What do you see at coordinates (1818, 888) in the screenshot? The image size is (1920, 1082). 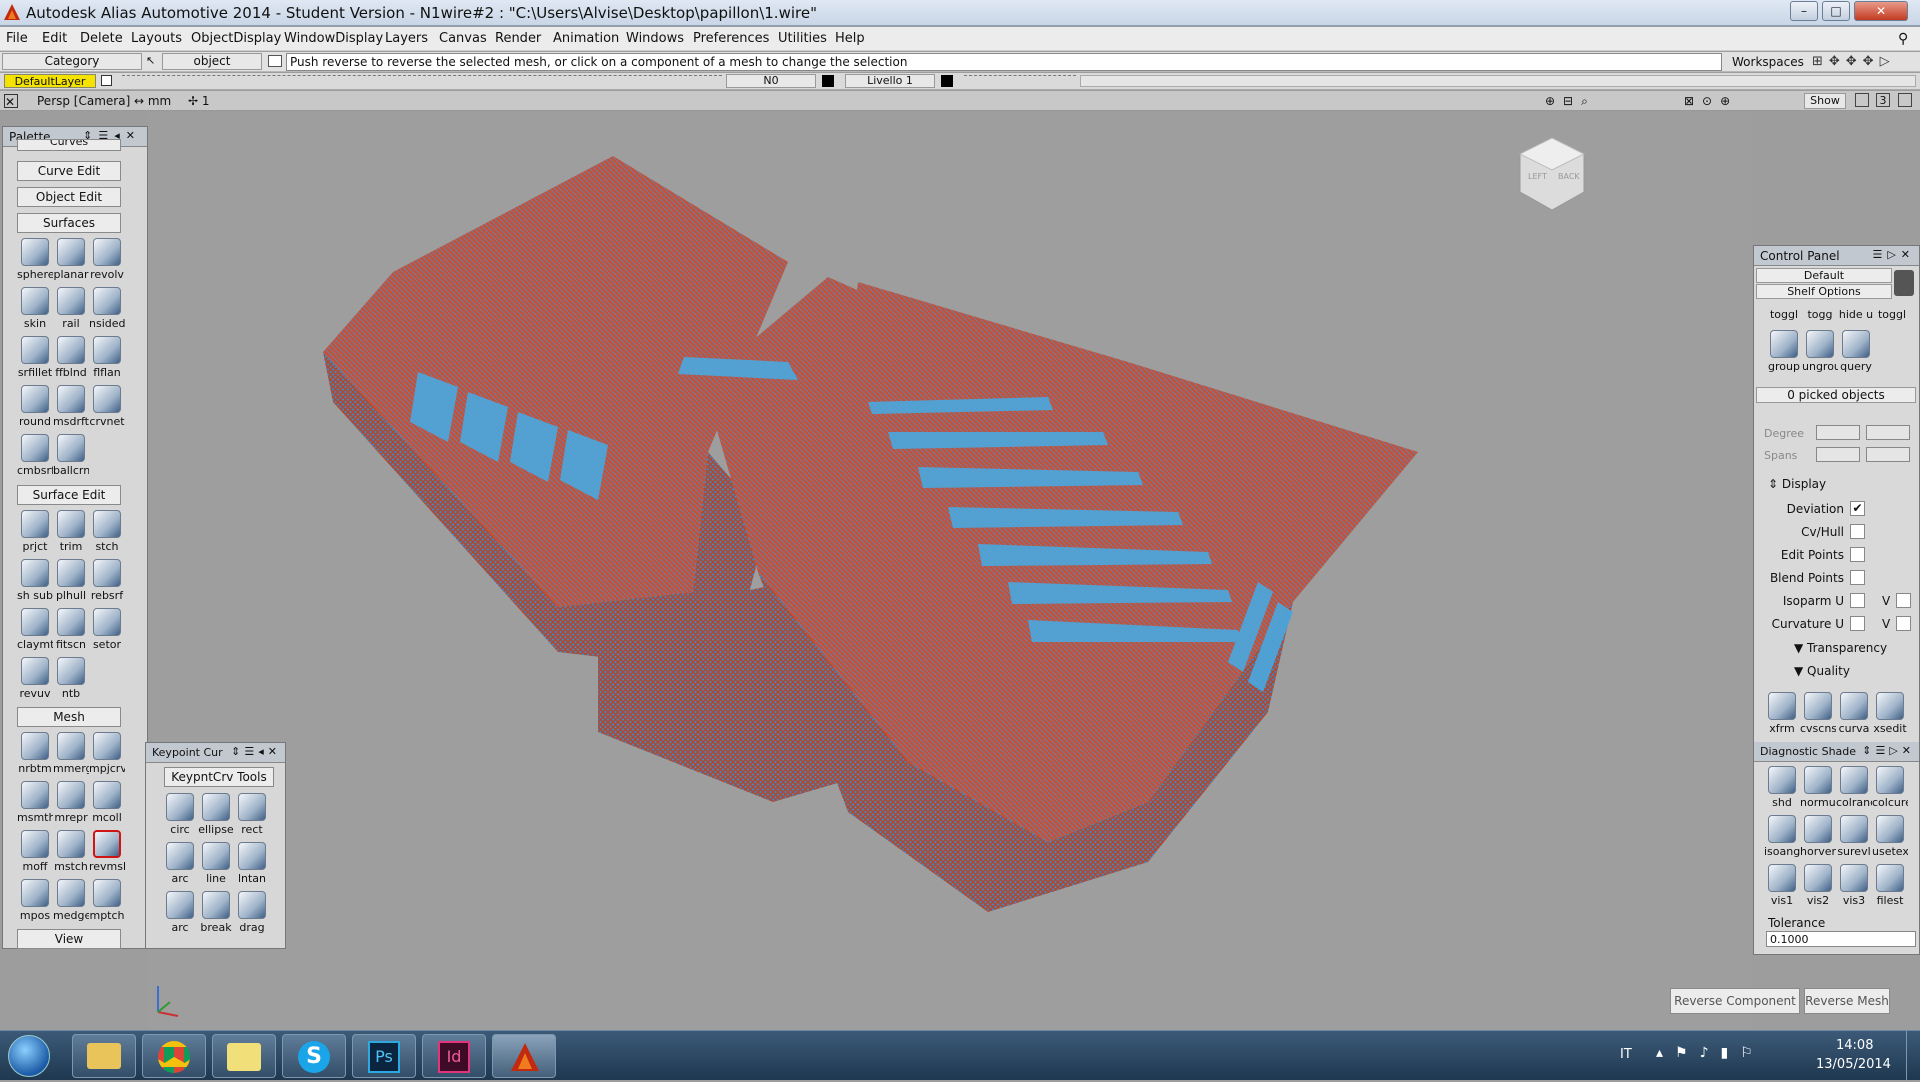 I see `tool-vis2: vis2` at bounding box center [1818, 888].